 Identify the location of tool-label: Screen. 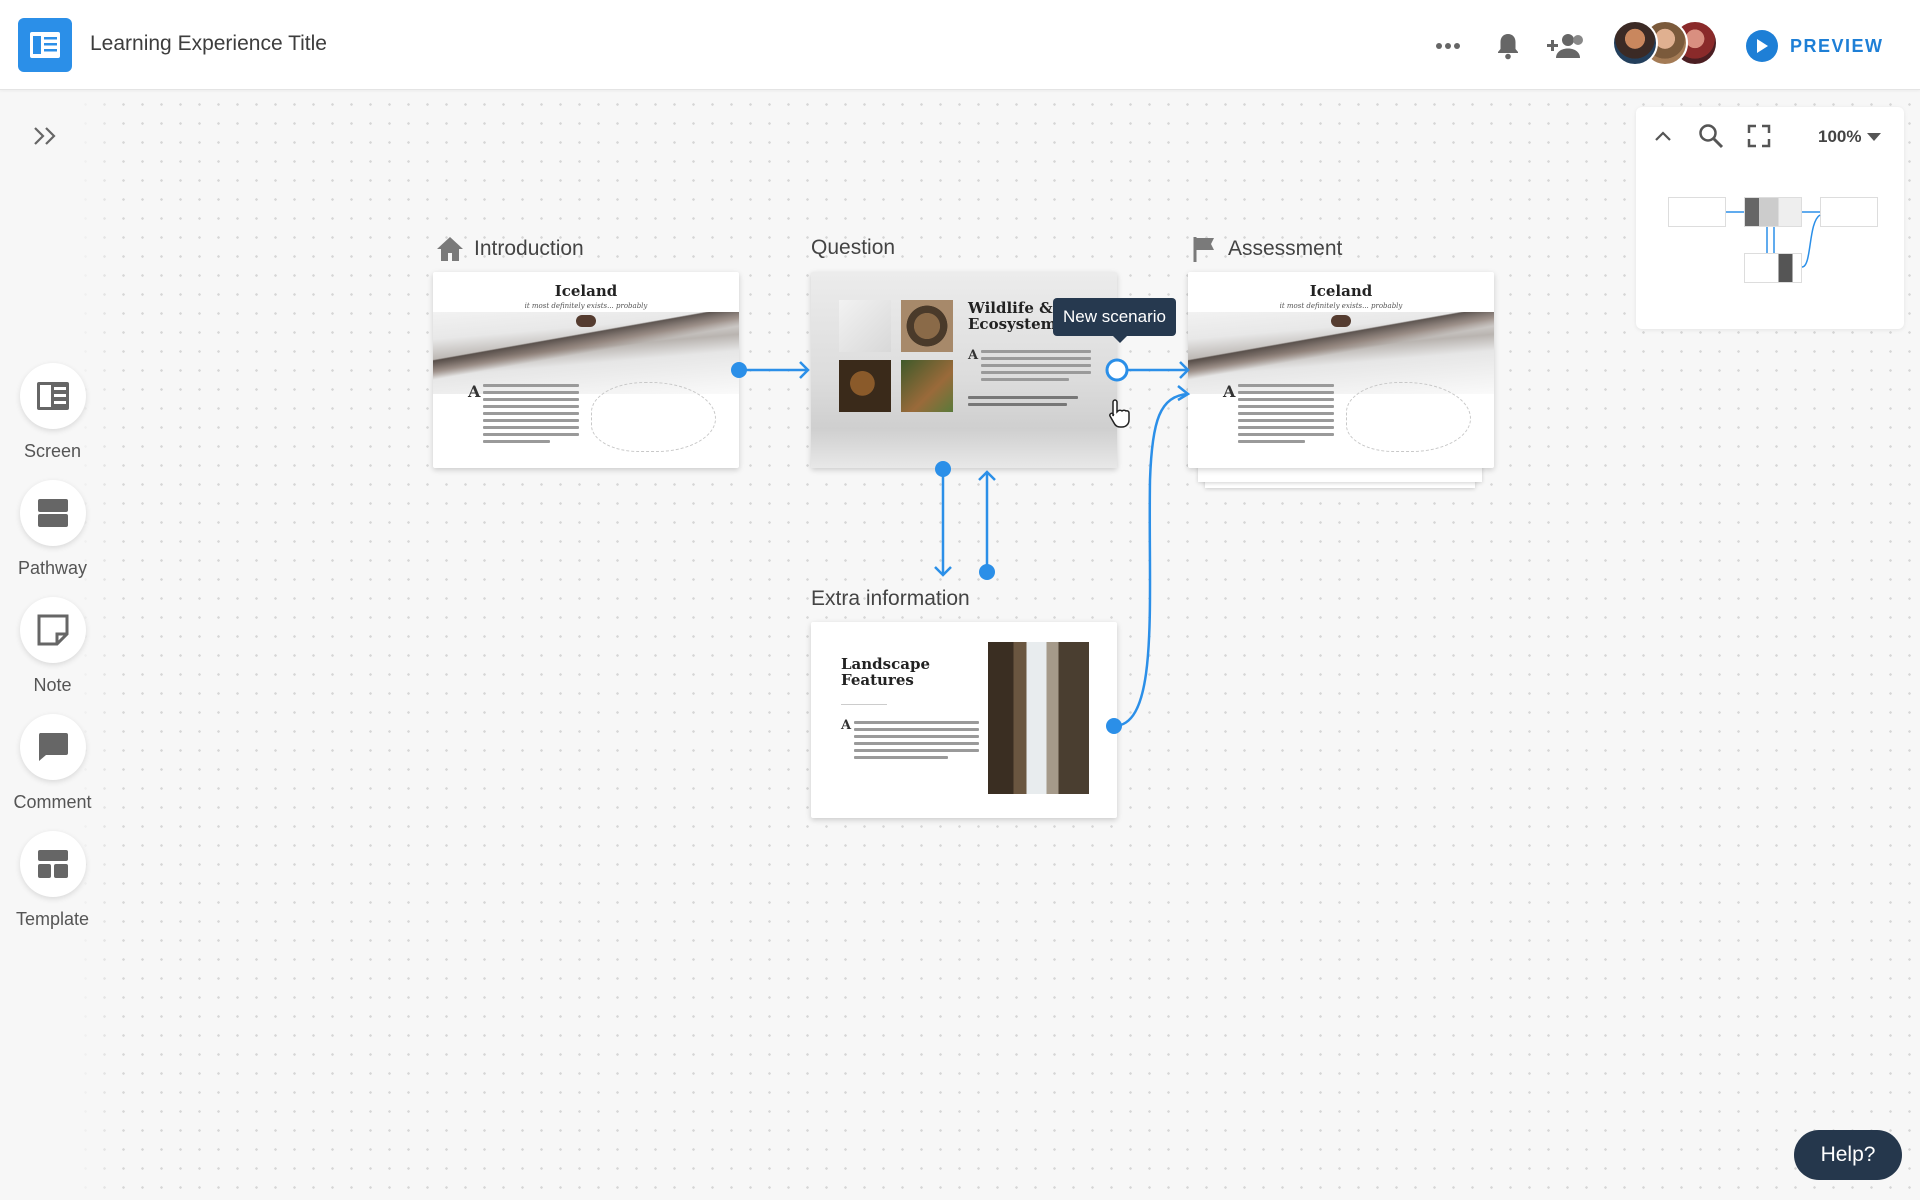
(52, 451).